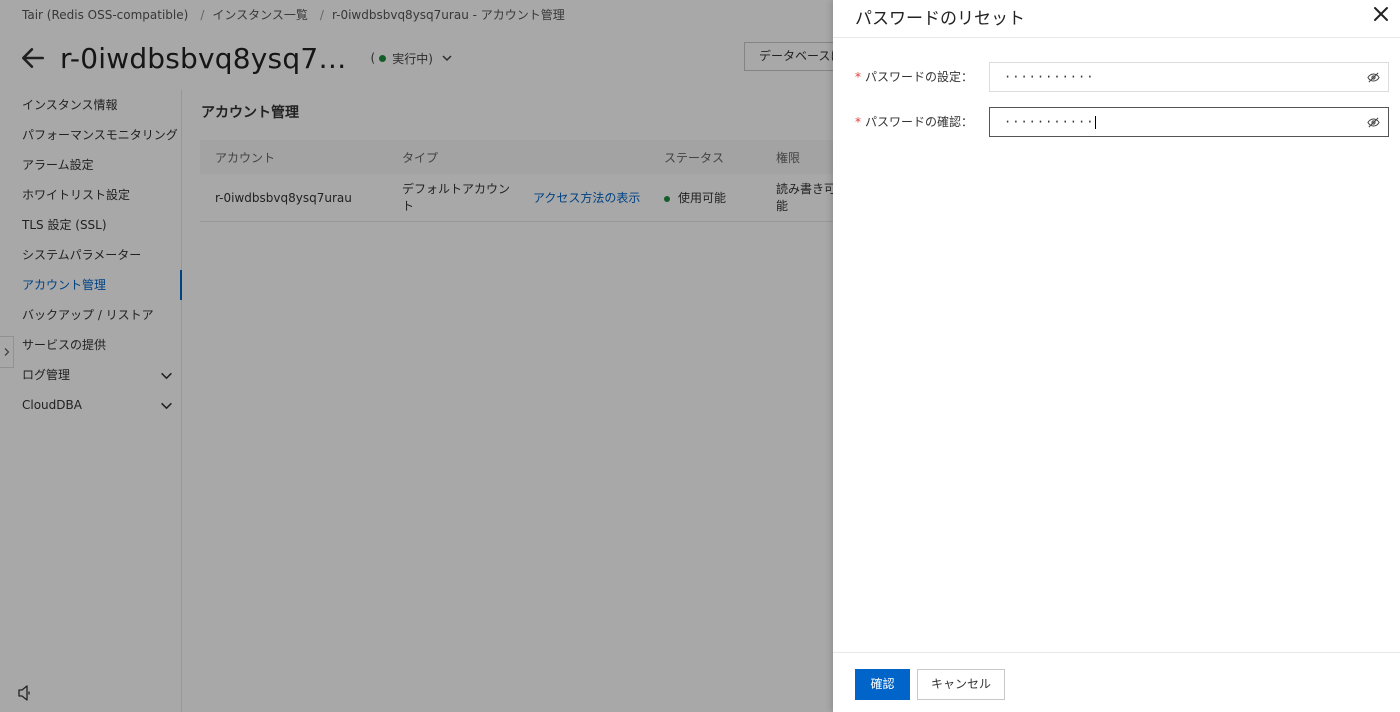 This screenshot has height=712, width=1400. Describe the element at coordinates (919, 77) in the screenshot. I see `new-password-label-text: パスワードの設定：` at that location.